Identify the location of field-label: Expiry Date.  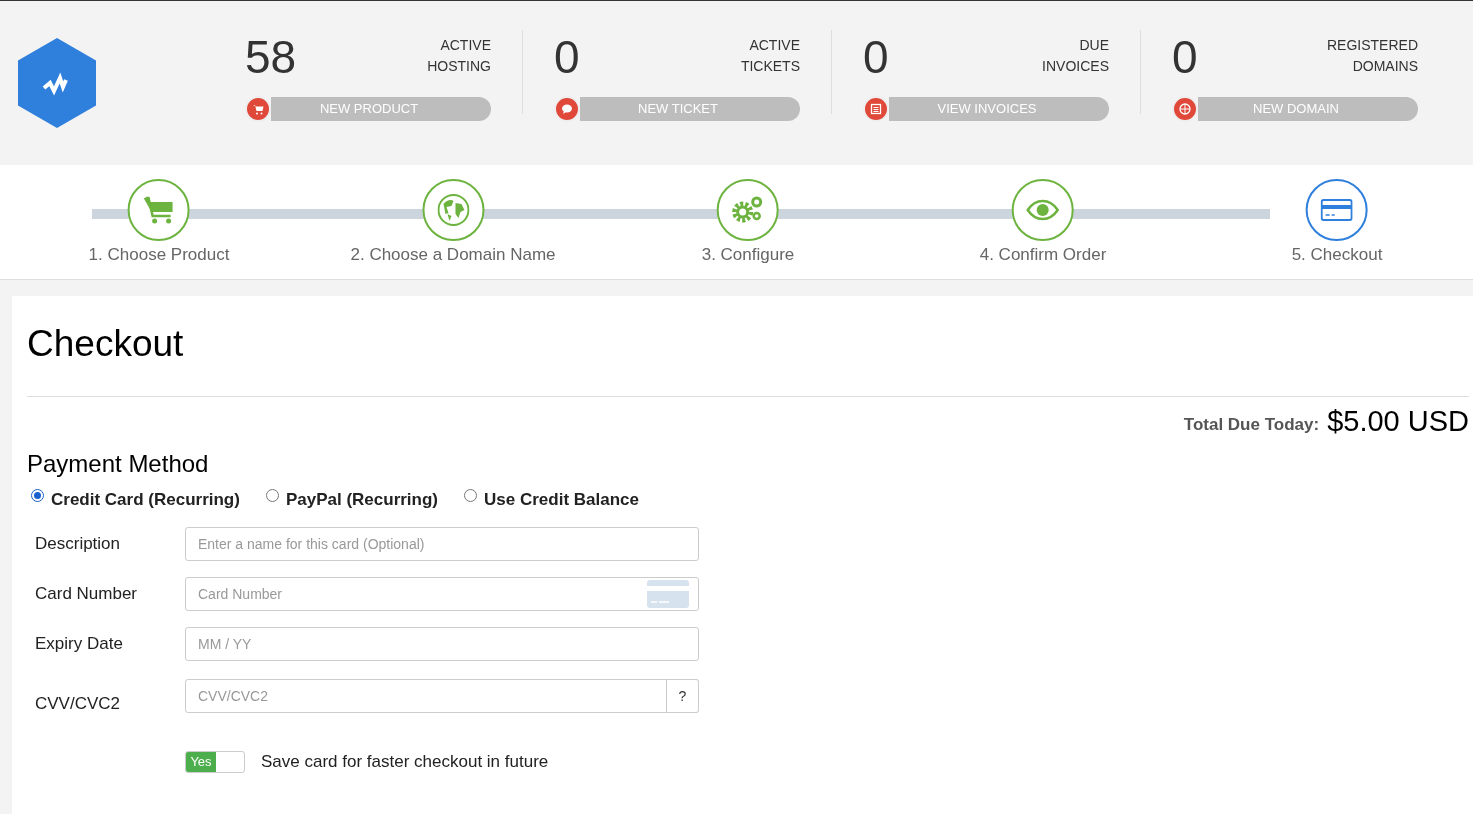
(79, 643).